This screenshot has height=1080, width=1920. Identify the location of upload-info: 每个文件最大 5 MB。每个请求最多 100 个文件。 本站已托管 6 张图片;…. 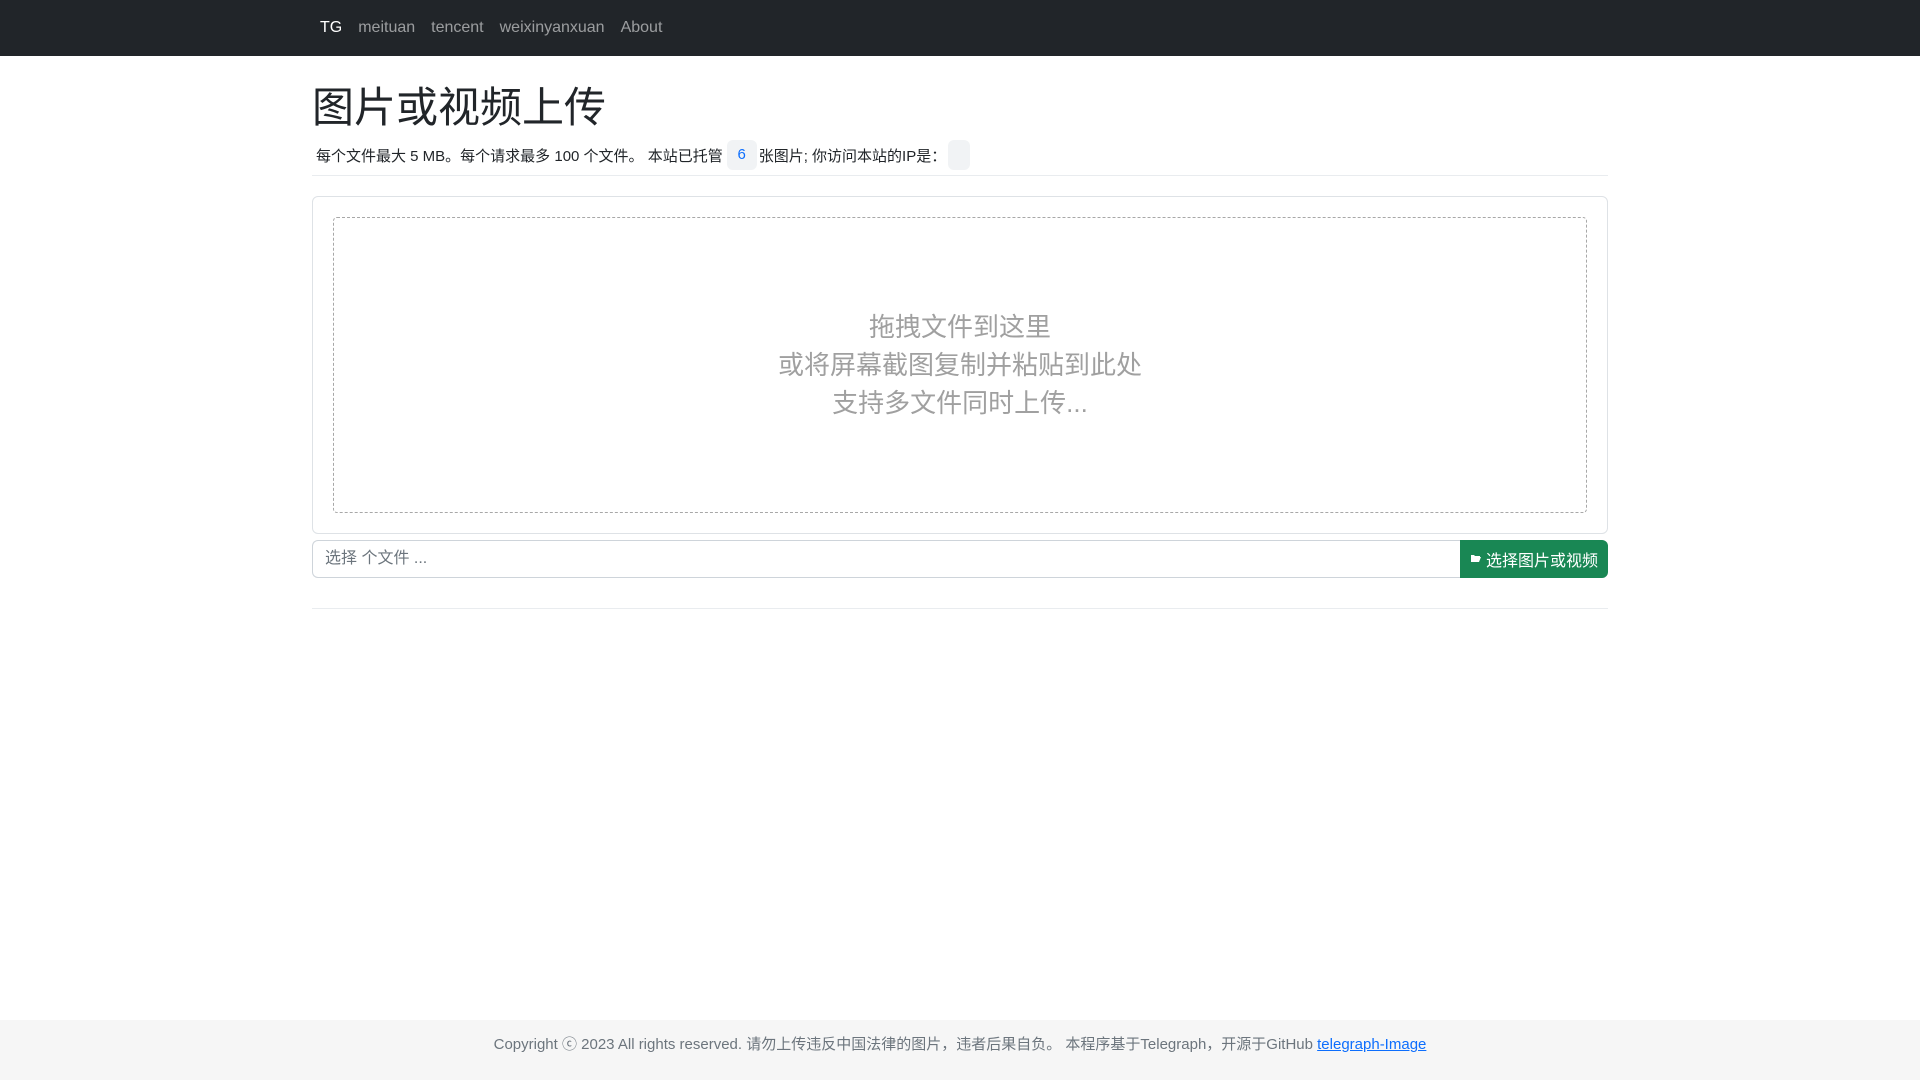
(643, 155).